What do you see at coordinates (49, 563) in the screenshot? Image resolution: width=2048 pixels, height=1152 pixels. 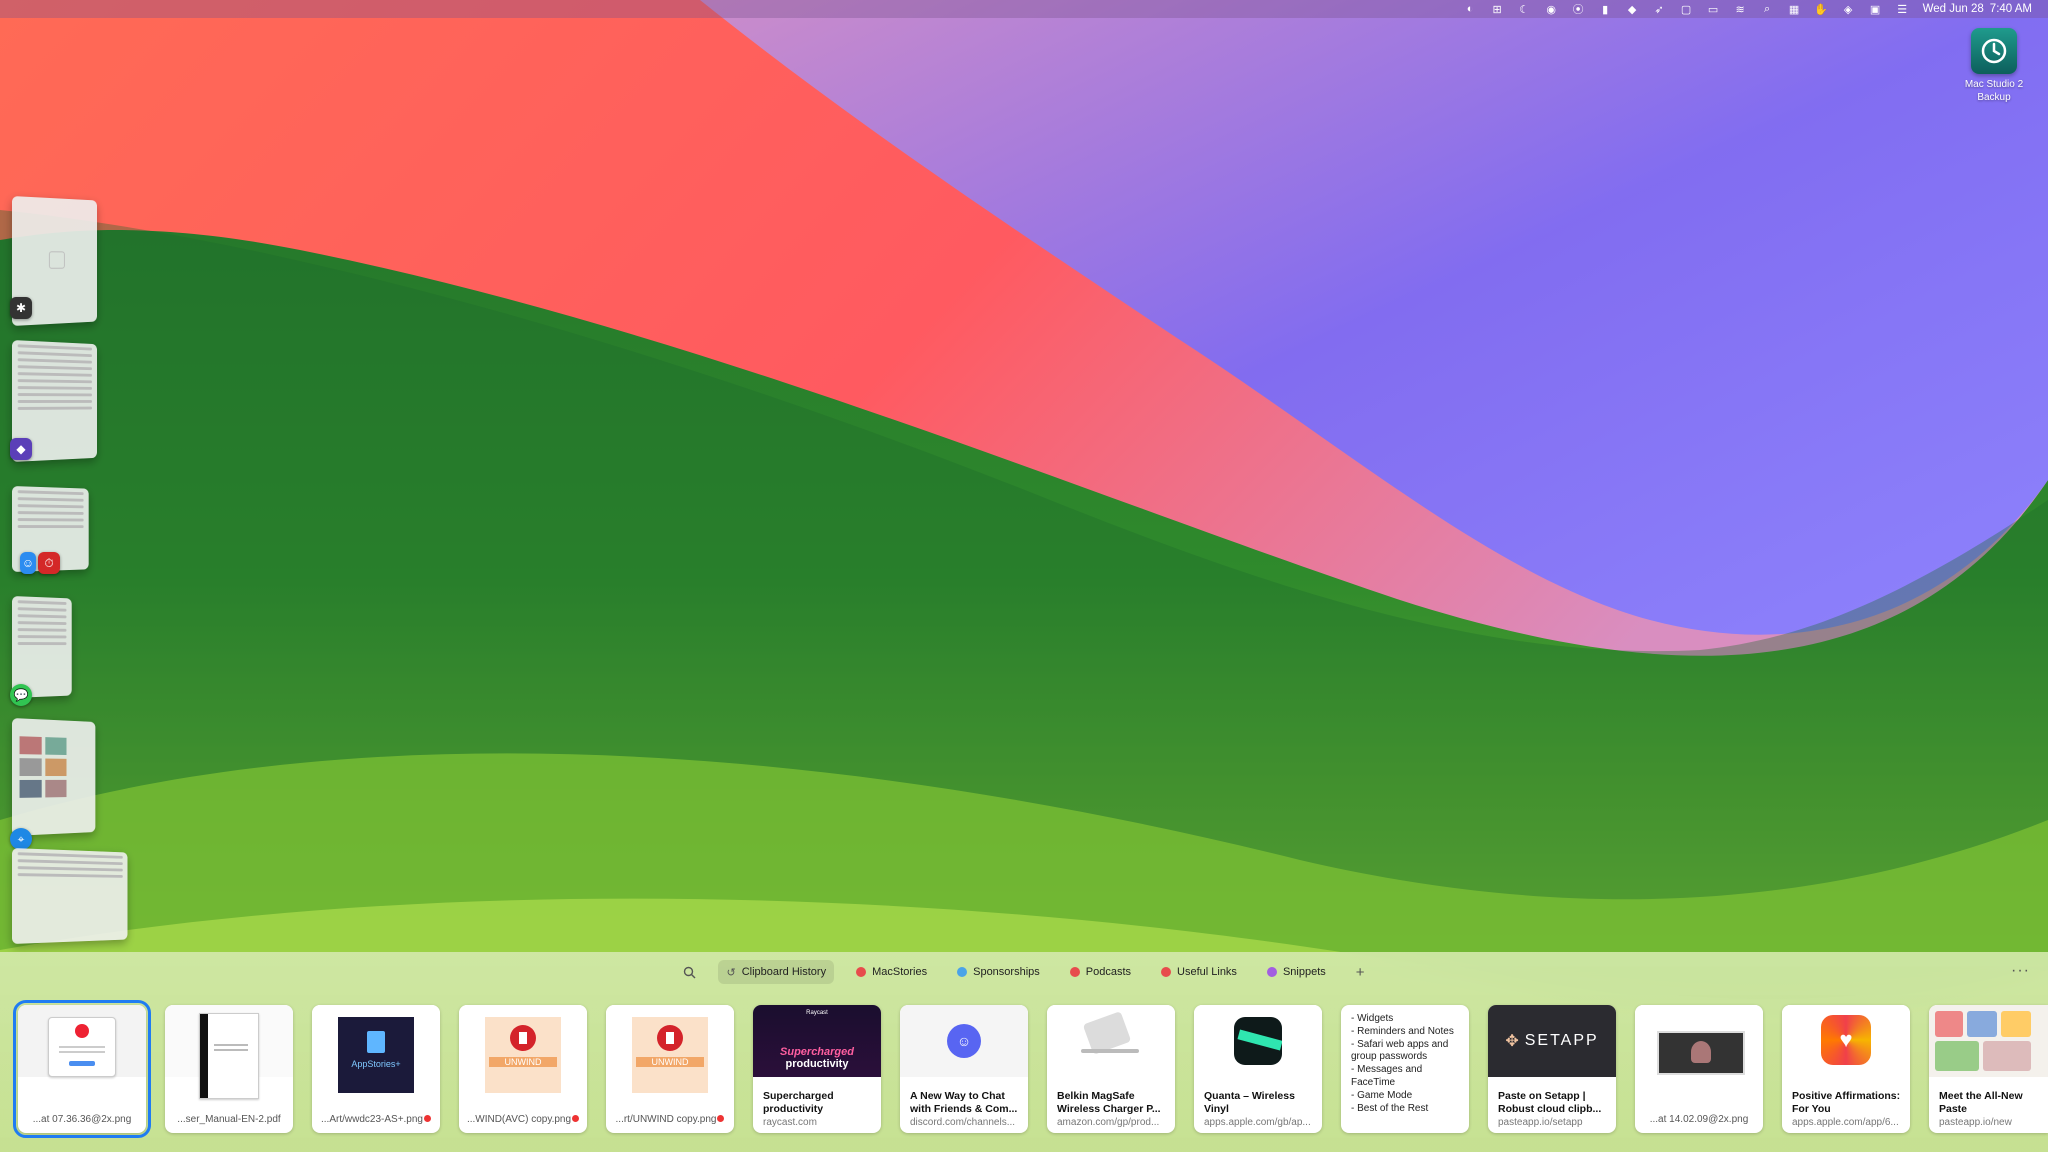 I see `timer-icon: ⏱` at bounding box center [49, 563].